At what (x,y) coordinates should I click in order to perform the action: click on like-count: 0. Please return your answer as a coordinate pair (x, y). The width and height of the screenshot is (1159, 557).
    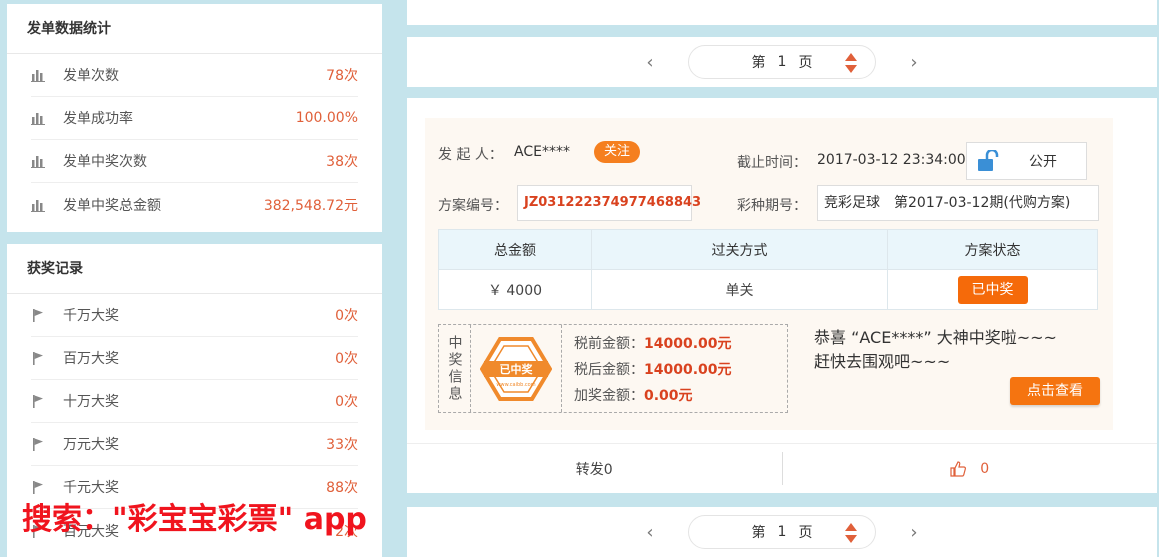
    Looking at the image, I should click on (985, 468).